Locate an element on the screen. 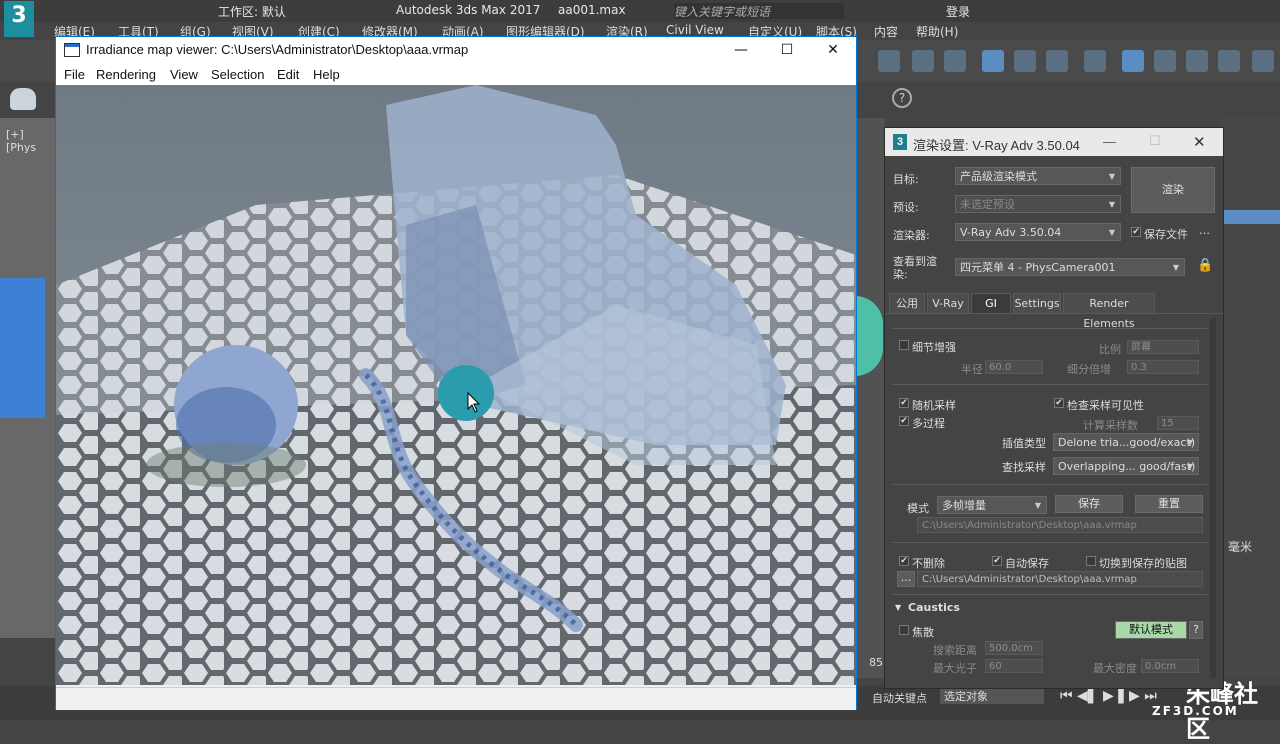  map-path-field: C:\Users\Administrator\Desktop\aaa.vrmap is located at coordinates (1060, 525).